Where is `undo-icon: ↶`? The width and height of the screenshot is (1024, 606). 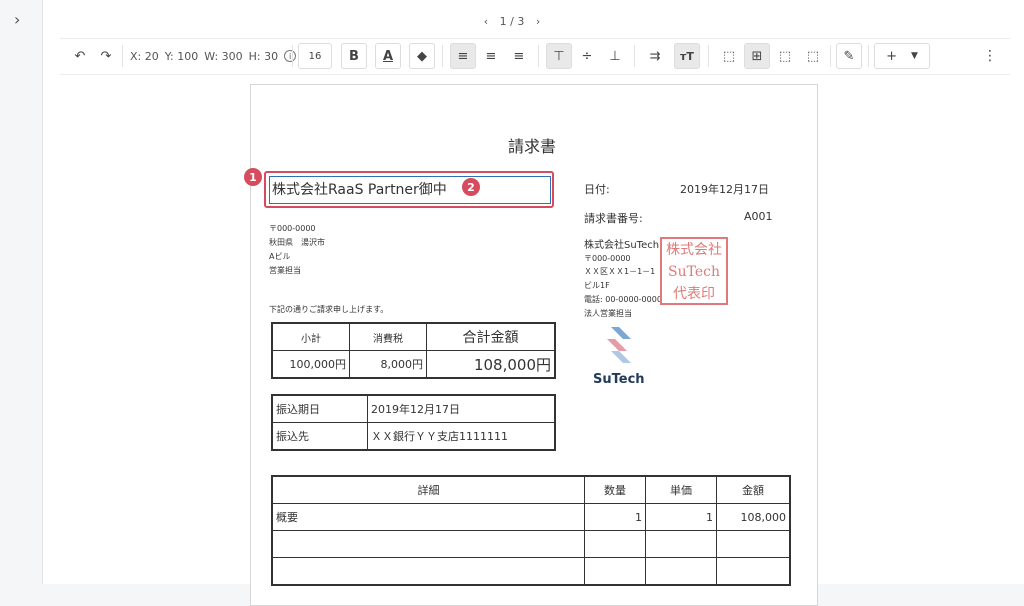
undo-icon: ↶ is located at coordinates (80, 56).